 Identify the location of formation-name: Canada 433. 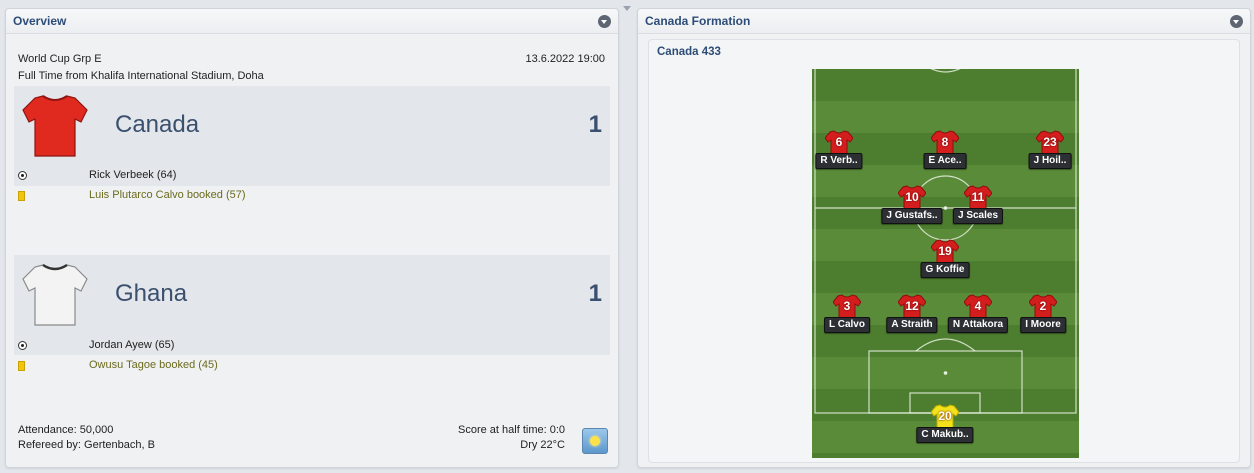
(689, 52).